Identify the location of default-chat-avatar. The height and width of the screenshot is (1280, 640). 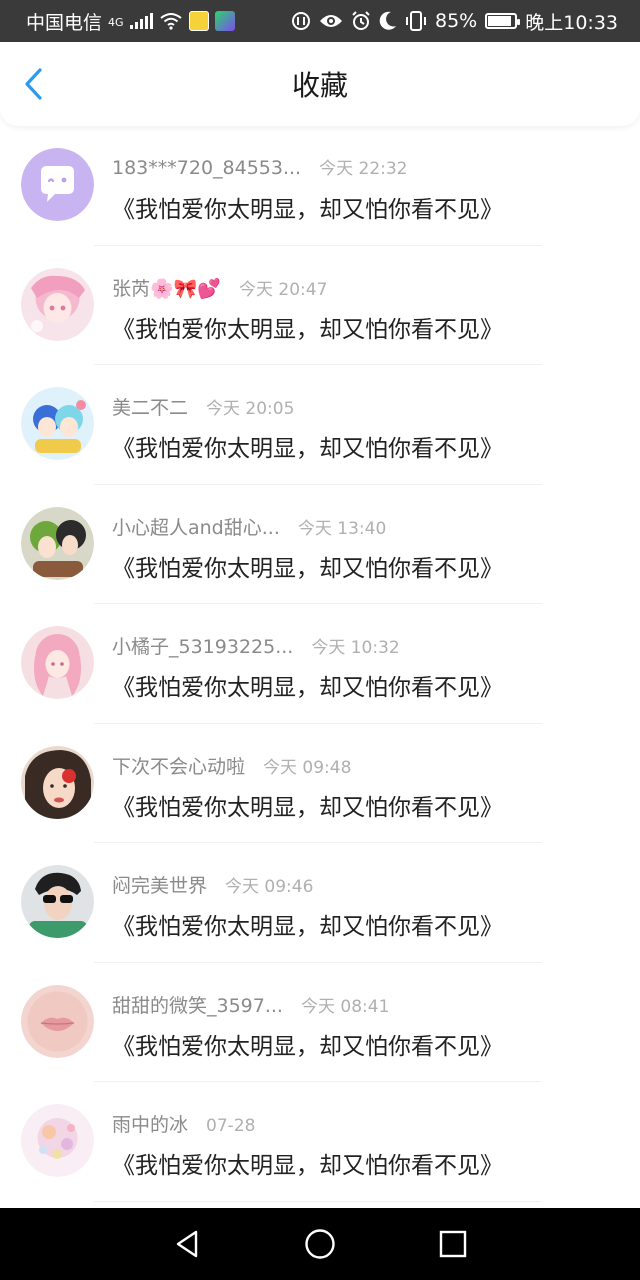
(57, 184).